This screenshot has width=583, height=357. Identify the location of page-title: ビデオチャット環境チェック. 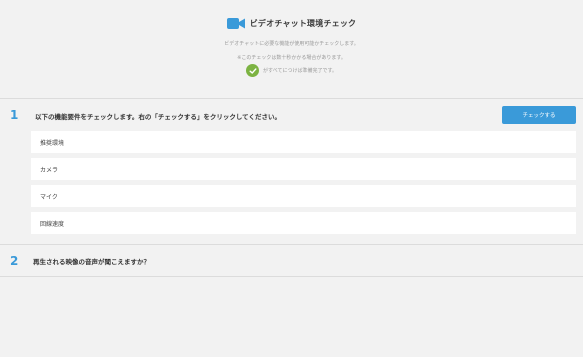
(303, 23).